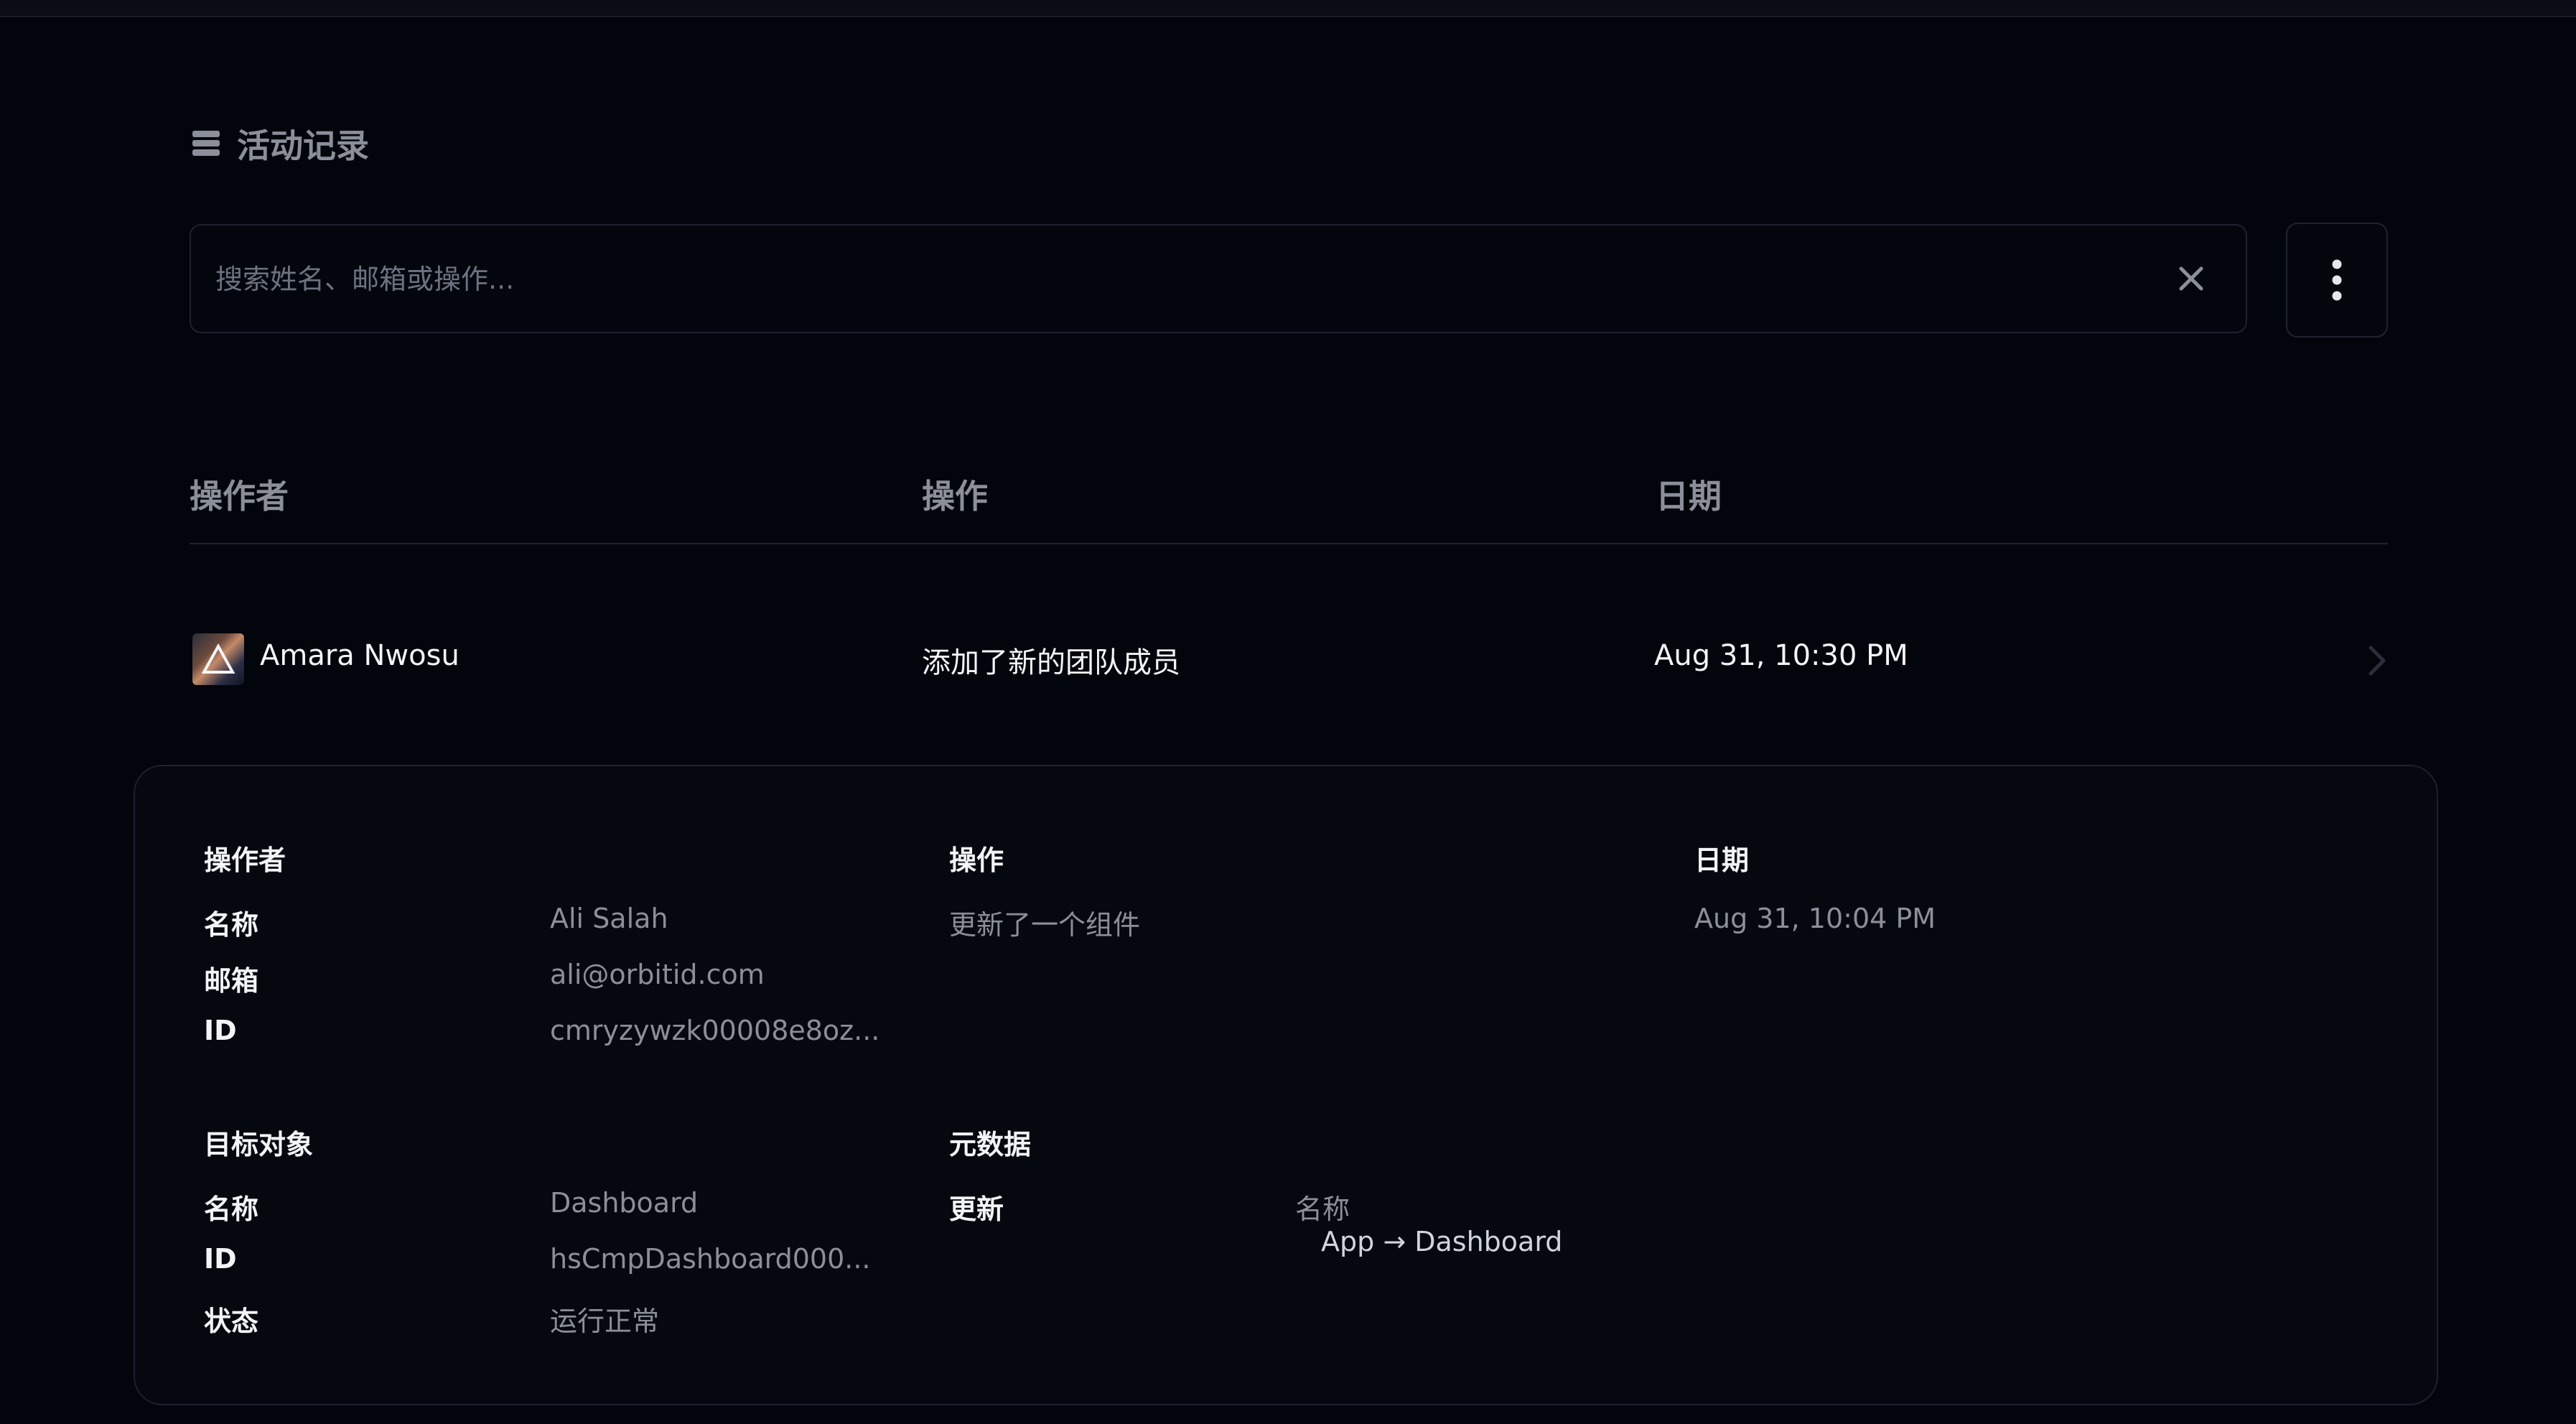 The width and height of the screenshot is (2576, 1424). What do you see at coordinates (624, 1203) in the screenshot?
I see `target-name-value: Dashboard` at bounding box center [624, 1203].